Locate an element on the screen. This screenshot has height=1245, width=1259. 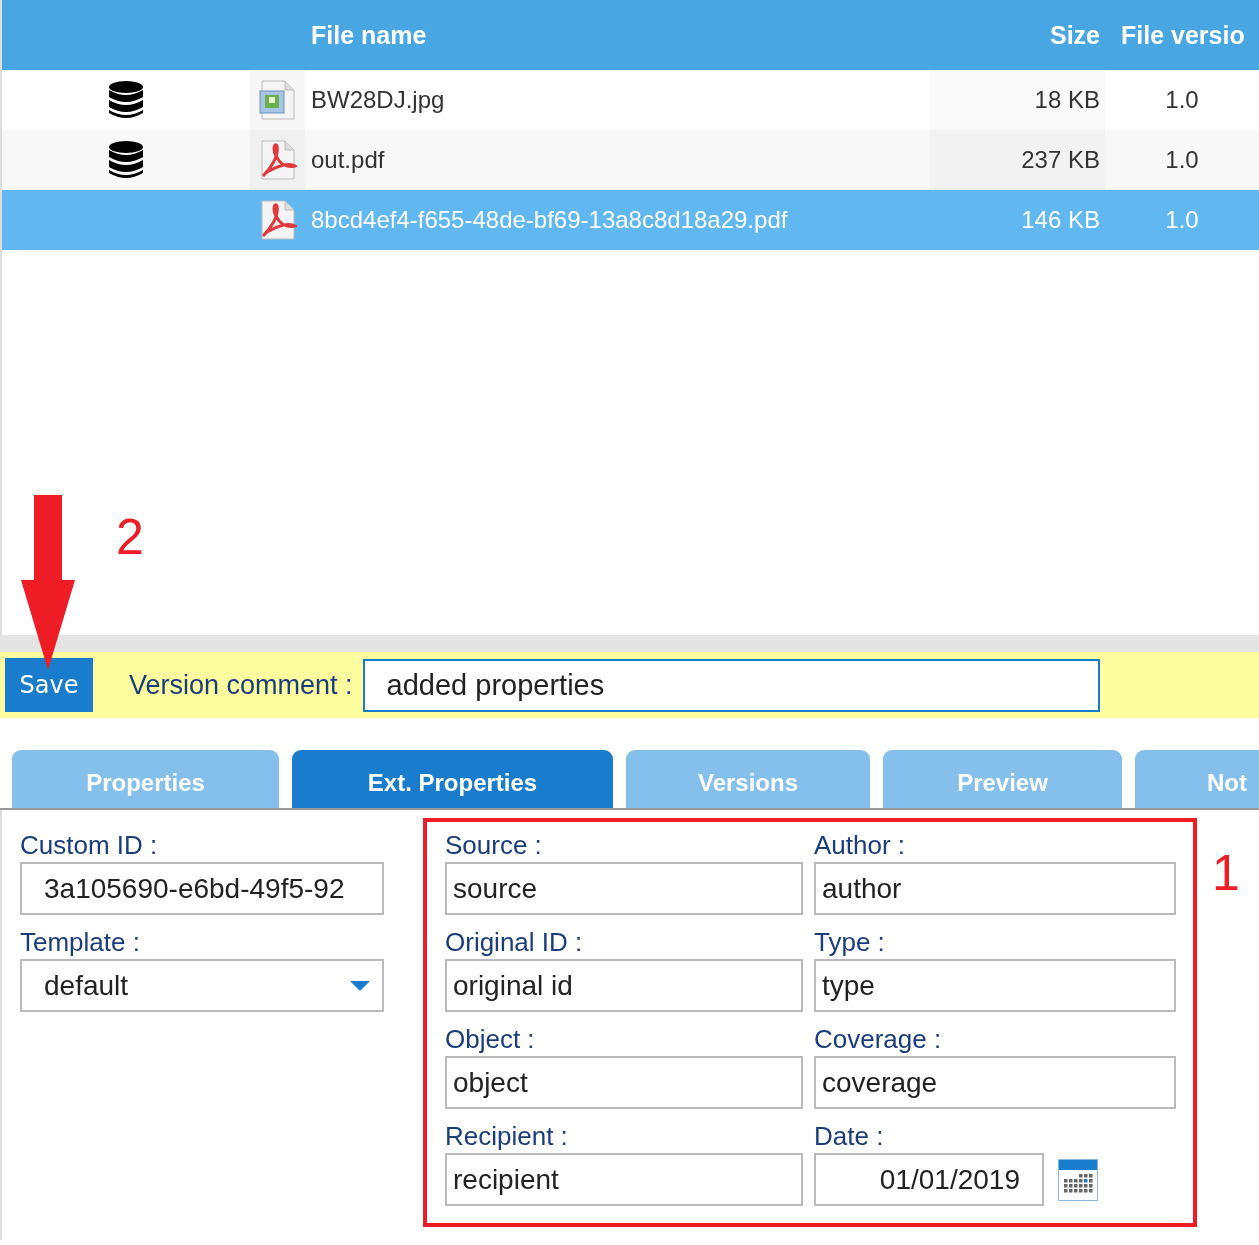
file-size: 237 KB is located at coordinates (1060, 160).